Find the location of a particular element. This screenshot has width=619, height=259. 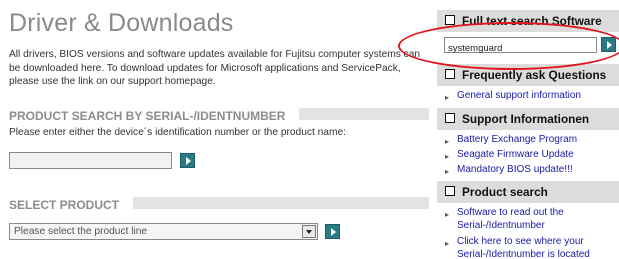

select-product-go-button is located at coordinates (332, 231).